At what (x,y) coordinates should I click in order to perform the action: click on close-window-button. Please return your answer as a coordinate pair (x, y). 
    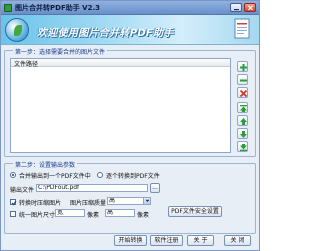
    Looking at the image, I should click on (250, 7).